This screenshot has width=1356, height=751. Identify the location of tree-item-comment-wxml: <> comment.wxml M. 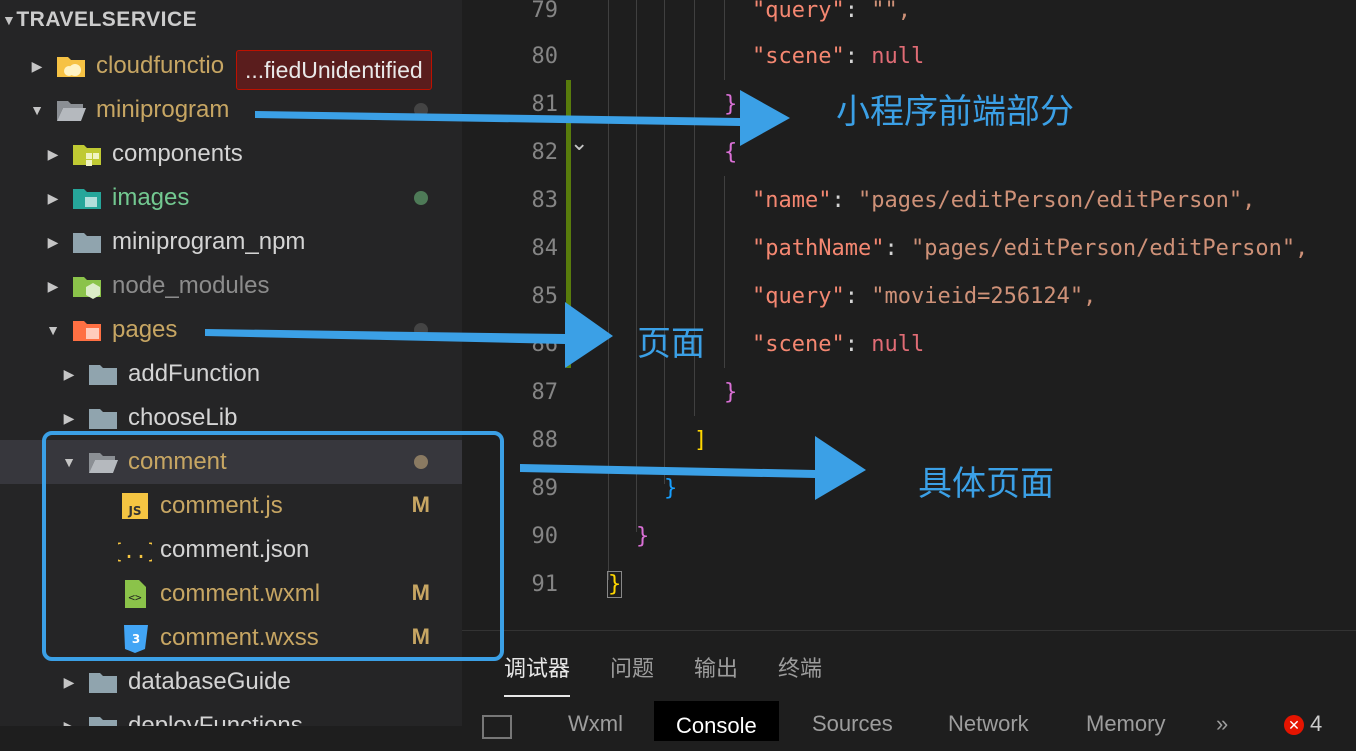
(231, 594).